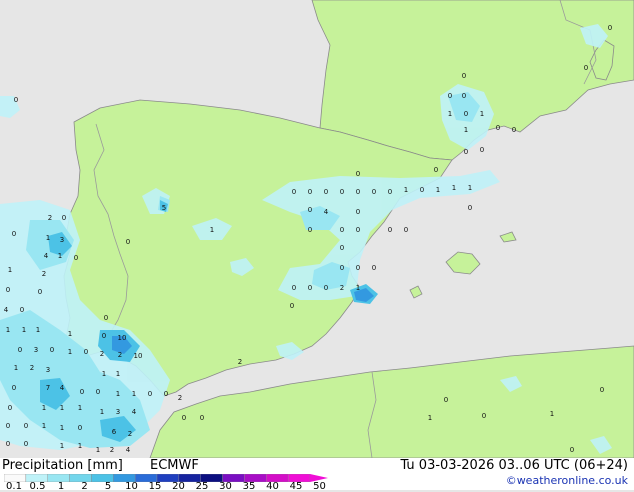 Image resolution: width=634 pixels, height=492 pixels. I want to click on svg-text: 7, so click(48, 388).